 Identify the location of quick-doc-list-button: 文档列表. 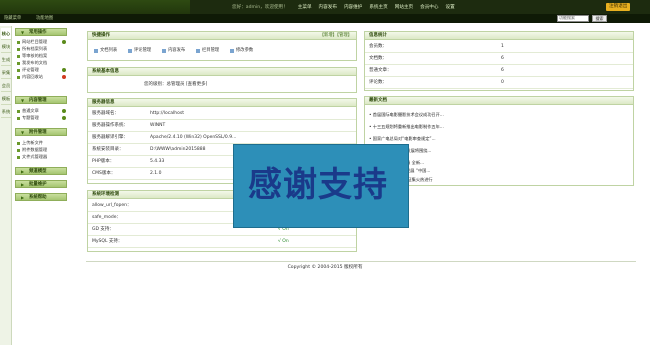
(105, 50).